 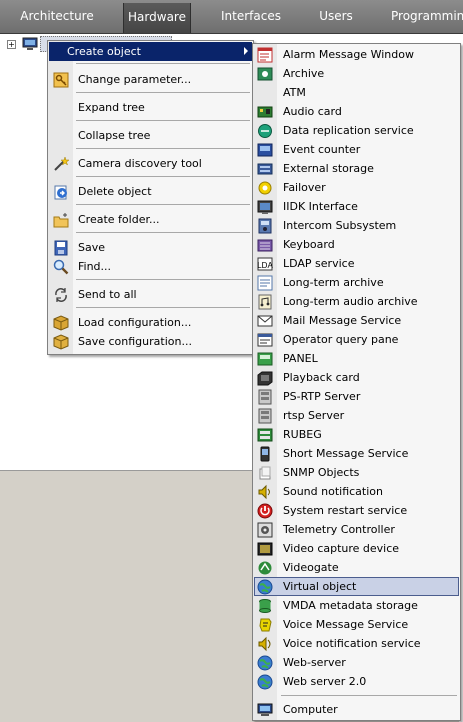 I want to click on audio-card-icon, so click(x=265, y=112).